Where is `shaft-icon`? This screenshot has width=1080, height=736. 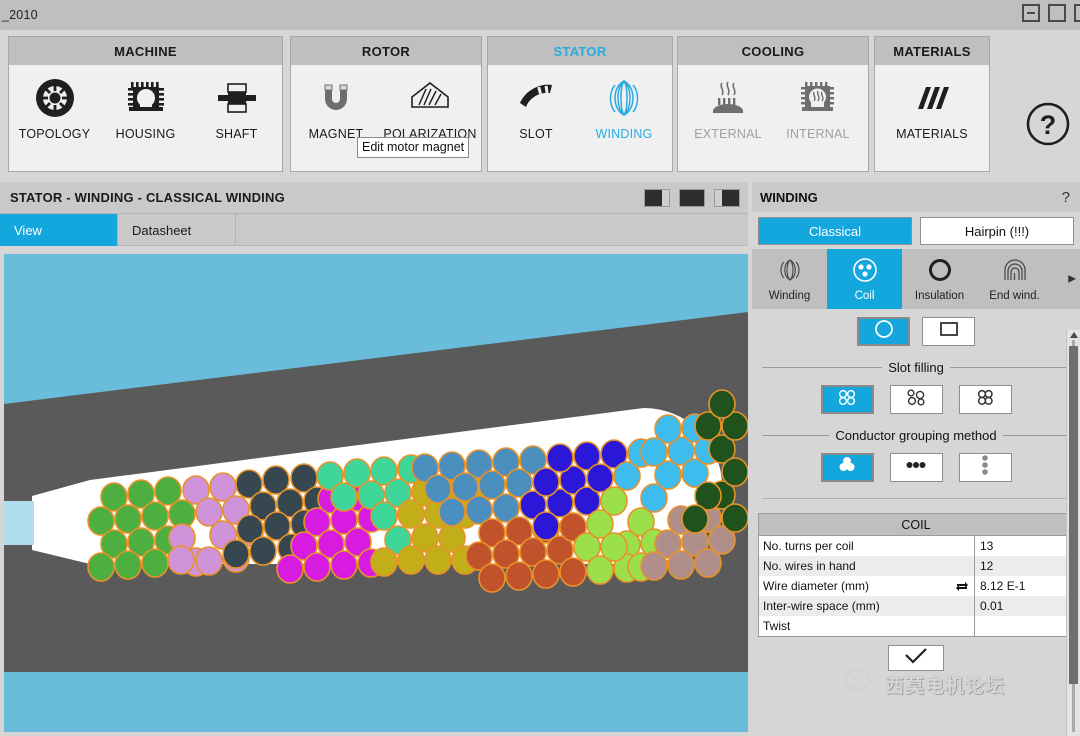
shaft-icon is located at coordinates (237, 98).